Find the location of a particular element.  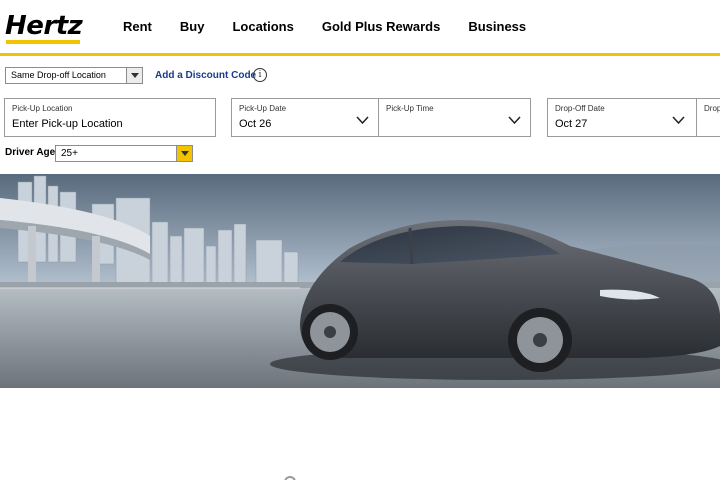

pickup-date-value: Oct 26 is located at coordinates (255, 124).